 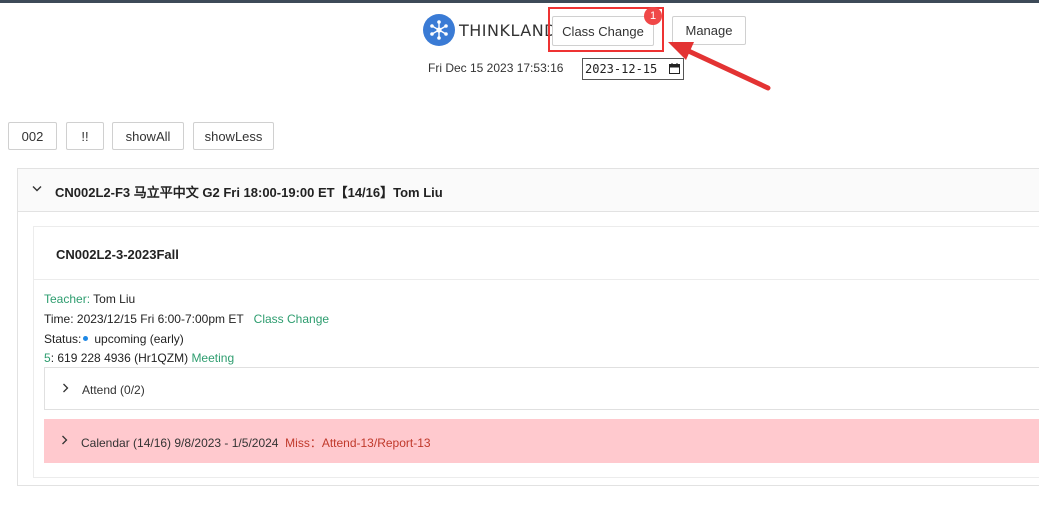 I want to click on status-line: Status: upcoming (early), so click(x=114, y=339).